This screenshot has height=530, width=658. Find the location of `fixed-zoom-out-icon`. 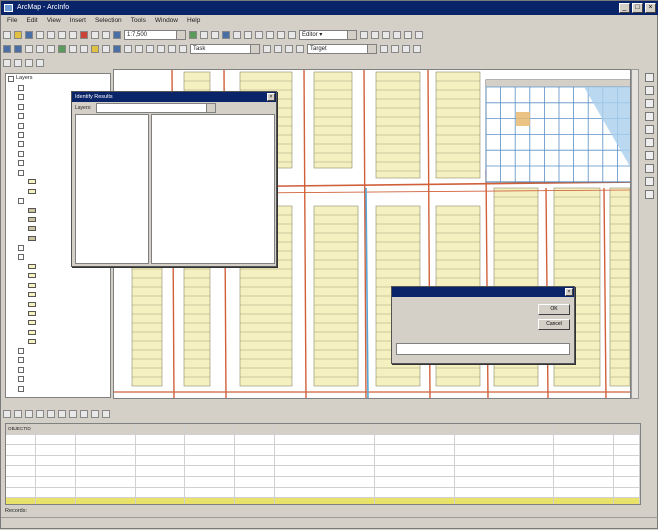

fixed-zoom-out-icon is located at coordinates (40, 49).